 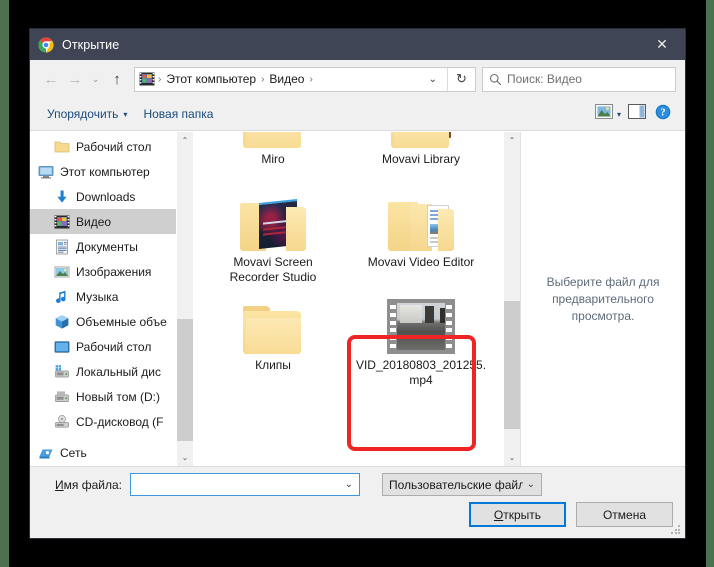 I want to click on resize-grip, so click(x=676, y=530).